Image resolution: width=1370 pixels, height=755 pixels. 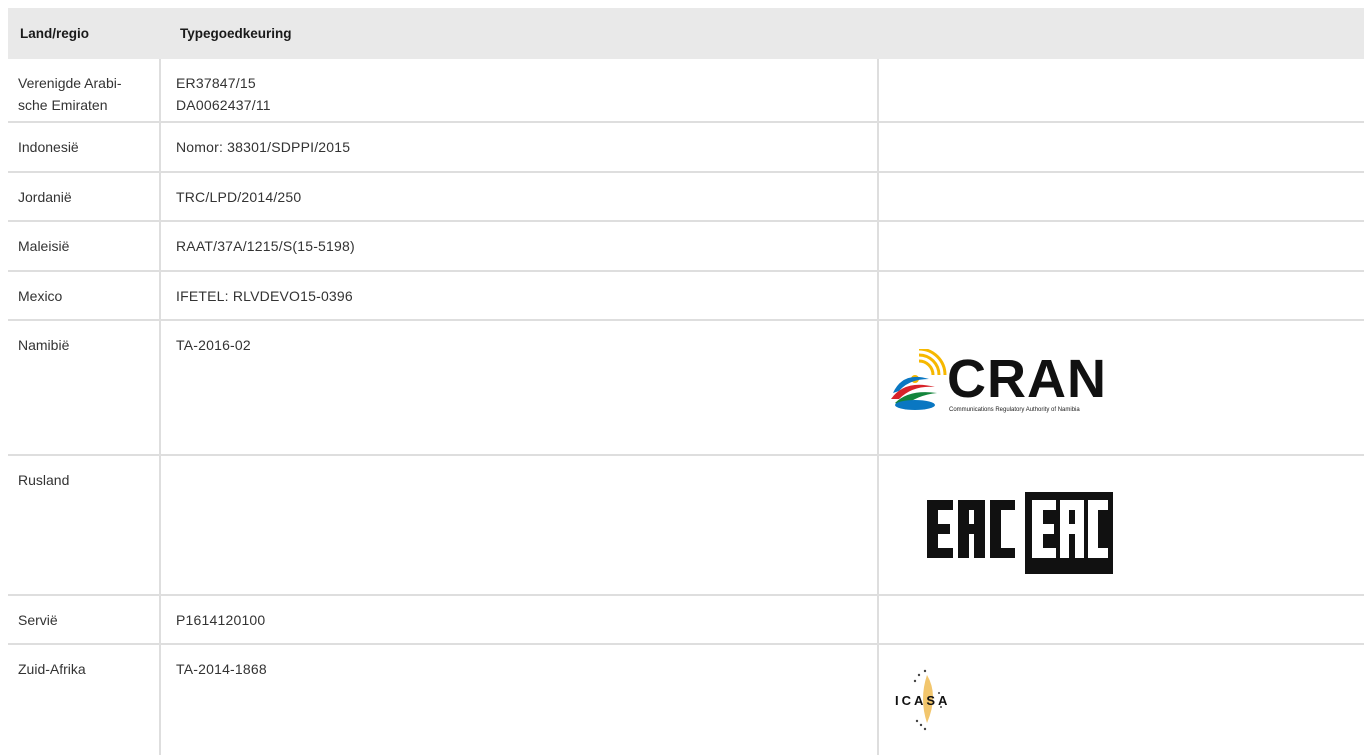 I want to click on table-row: Indonesië Nomor: 38301/SDPPI/2015, so click(x=686, y=148).